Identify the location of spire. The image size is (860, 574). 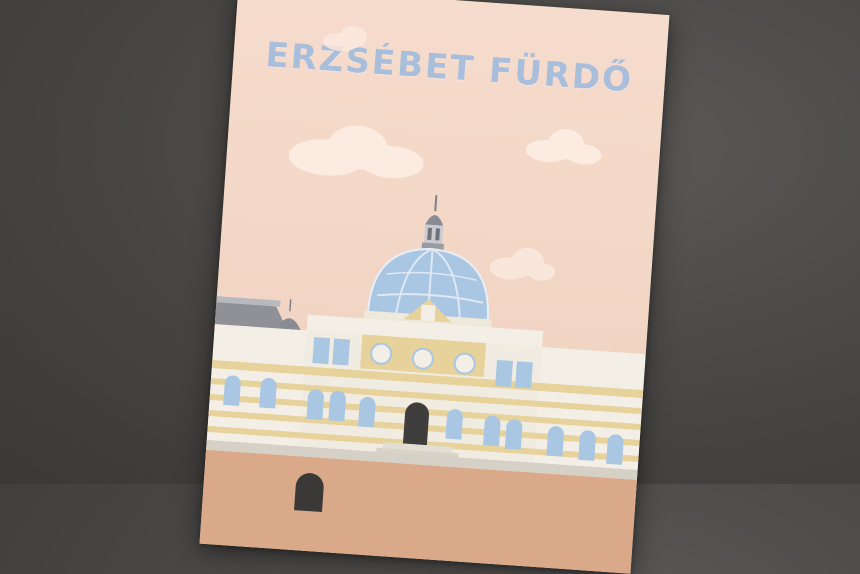
(432, 222).